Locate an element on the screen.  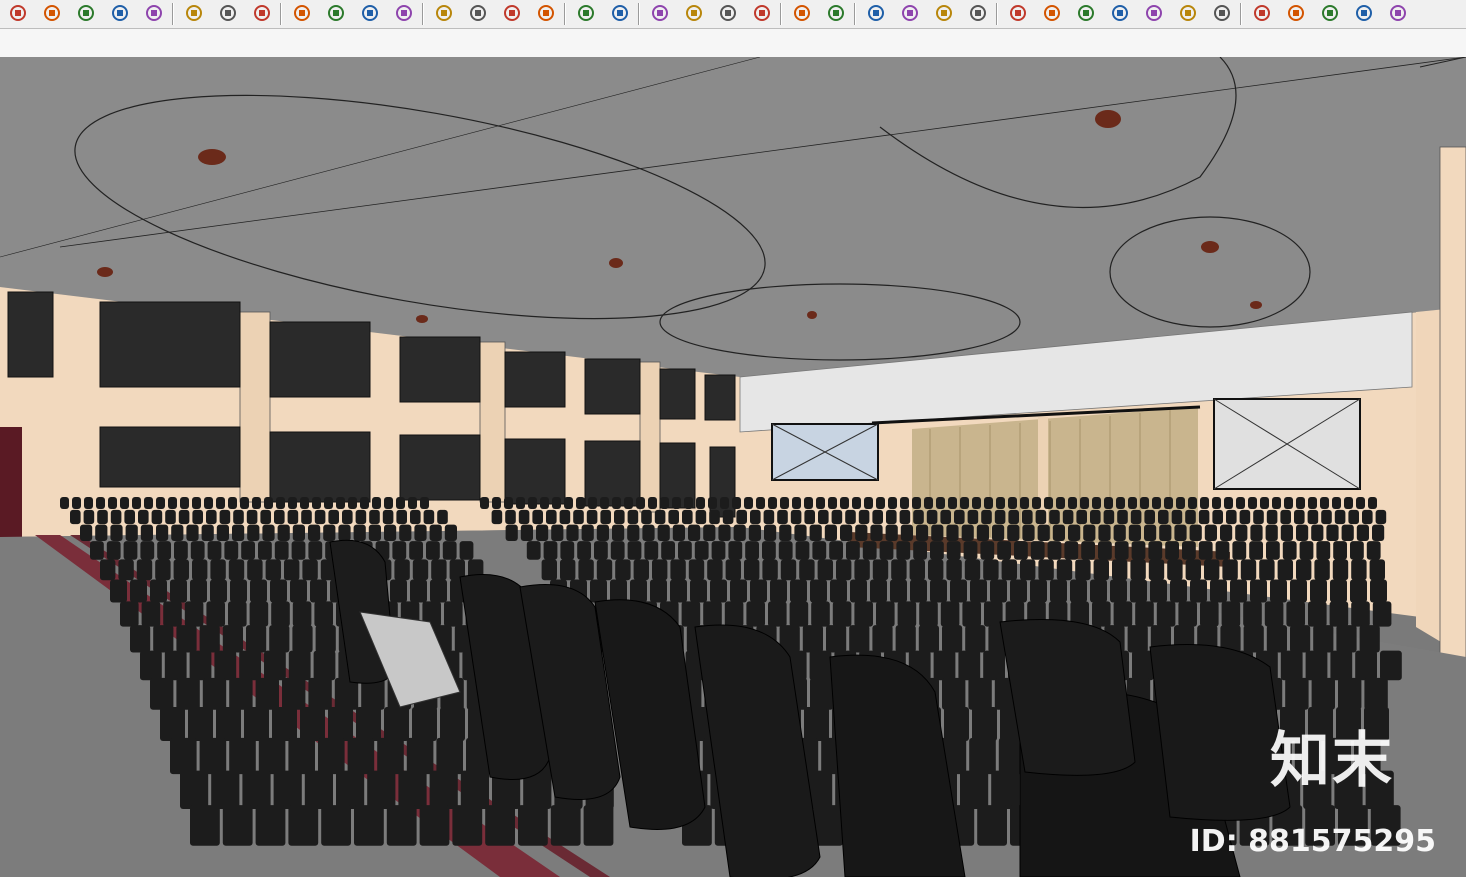
batch-render-icon is located at coordinates (944, 13).